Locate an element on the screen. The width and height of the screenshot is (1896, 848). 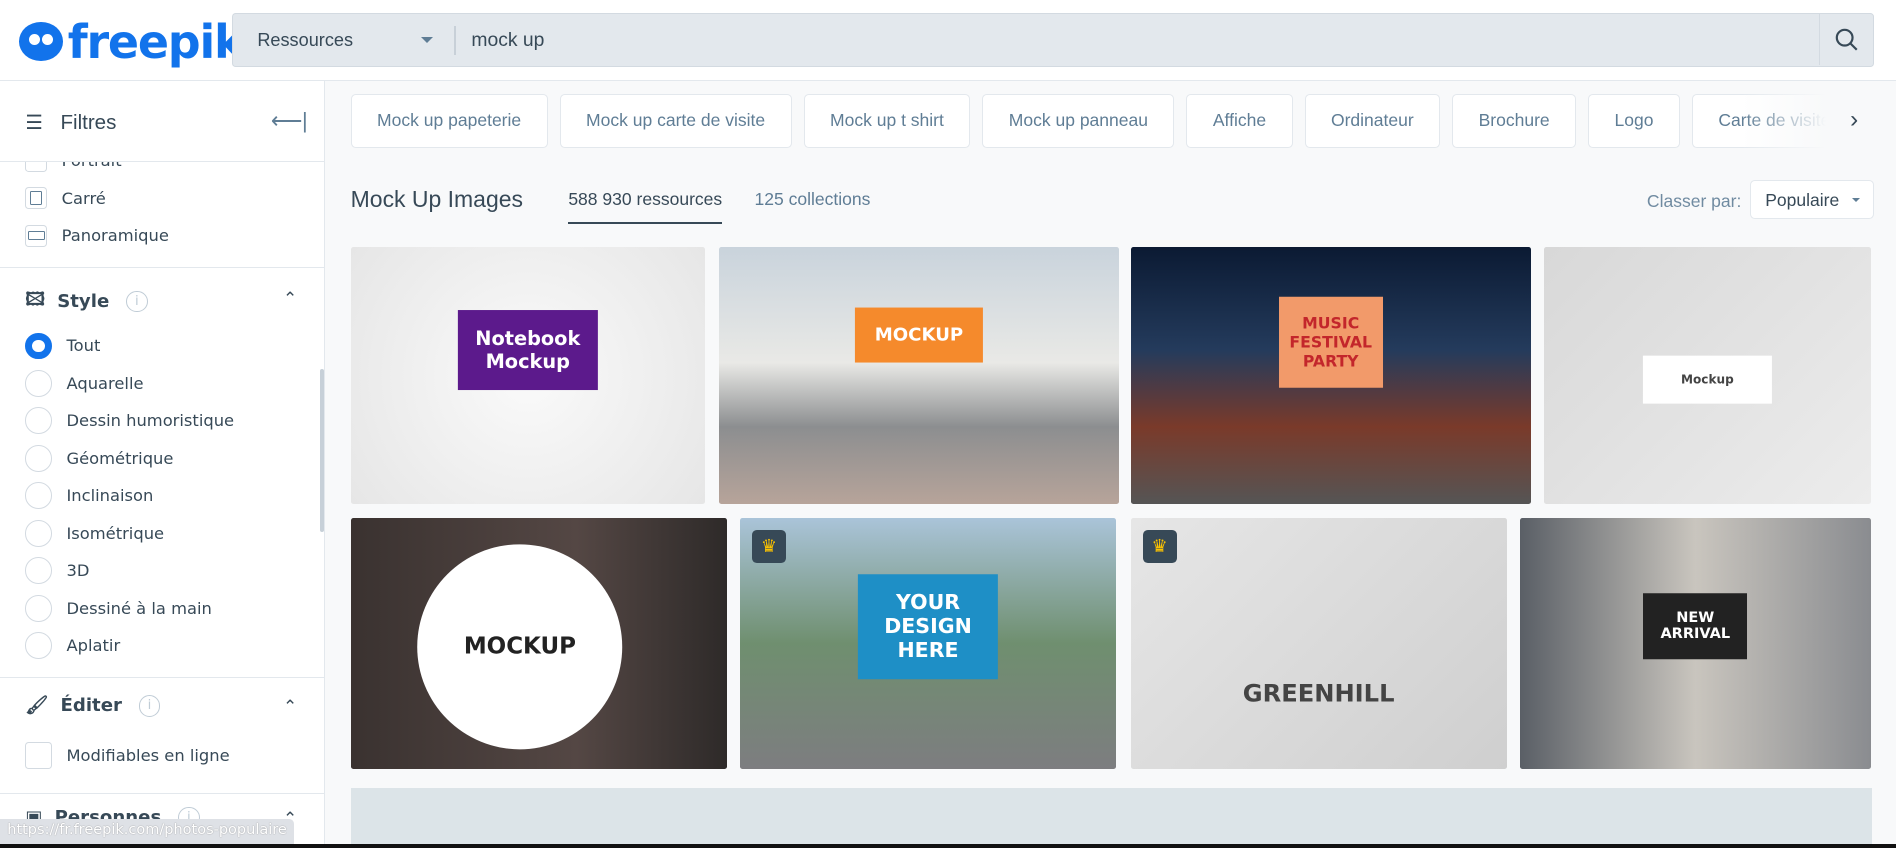
sidebar-scrollbar is located at coordinates (322, 450).